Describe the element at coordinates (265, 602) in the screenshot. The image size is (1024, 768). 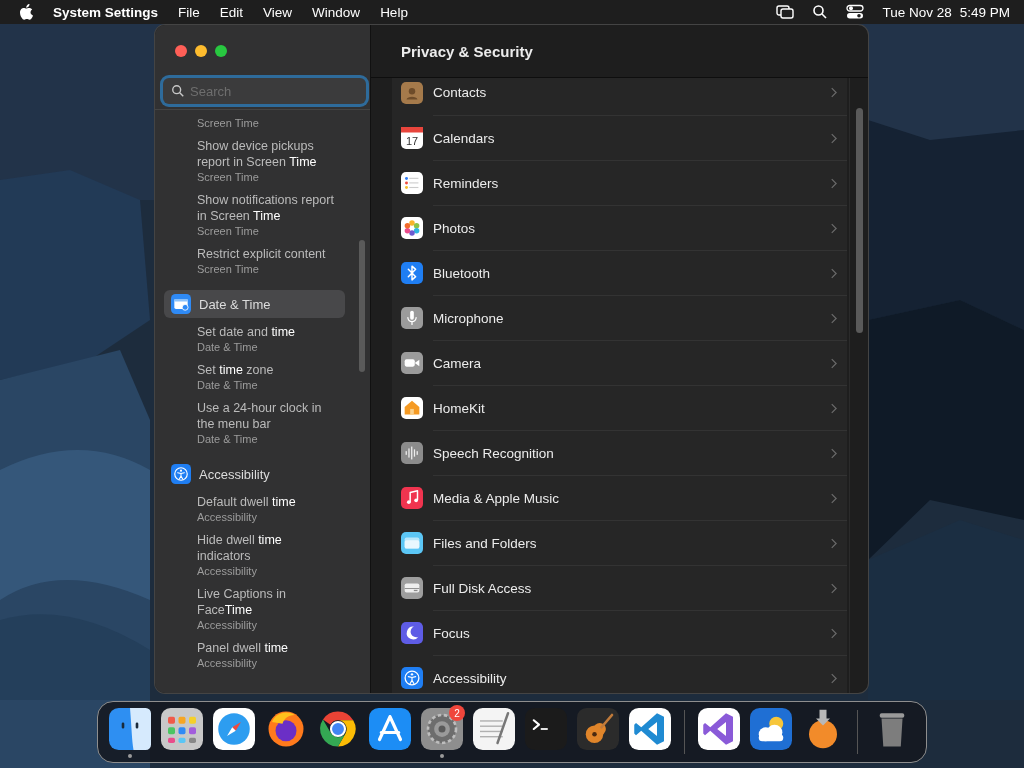
I see `search-result: Live Captions in FaceTime` at that location.